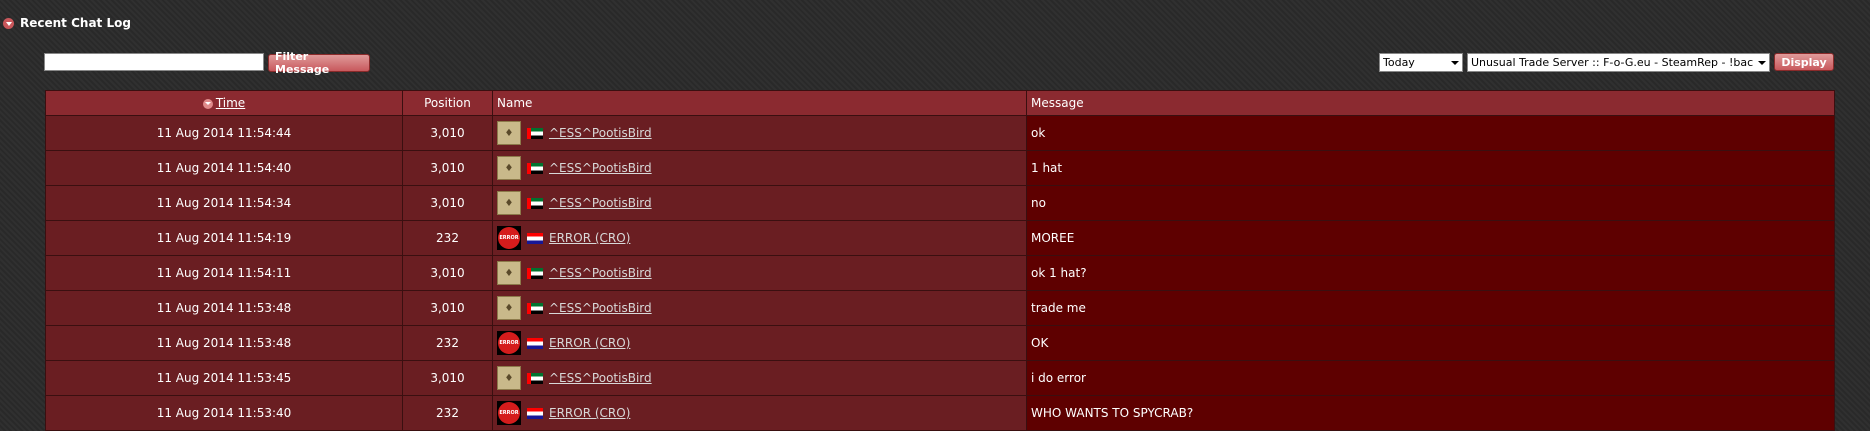 The height and width of the screenshot is (431, 1870). Describe the element at coordinates (207, 103) in the screenshot. I see `sort-desc-icon` at that location.